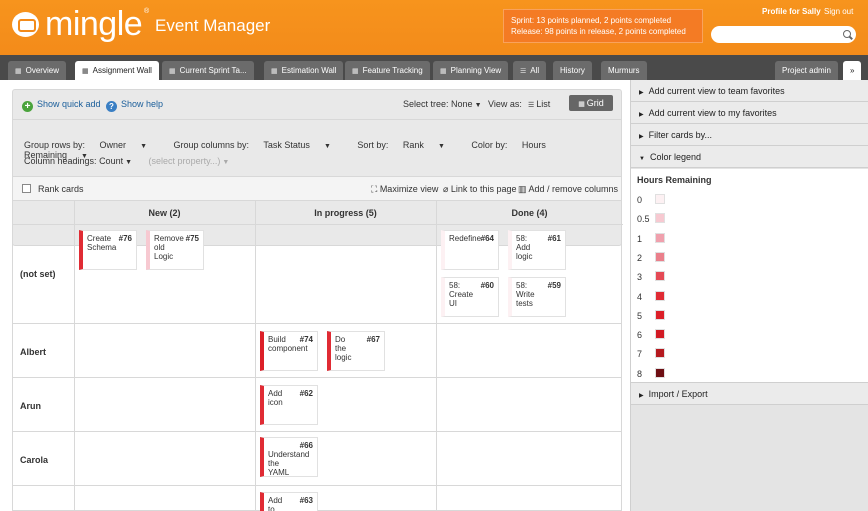  Describe the element at coordinates (487, 238) in the screenshot. I see `card-number: #64` at that location.